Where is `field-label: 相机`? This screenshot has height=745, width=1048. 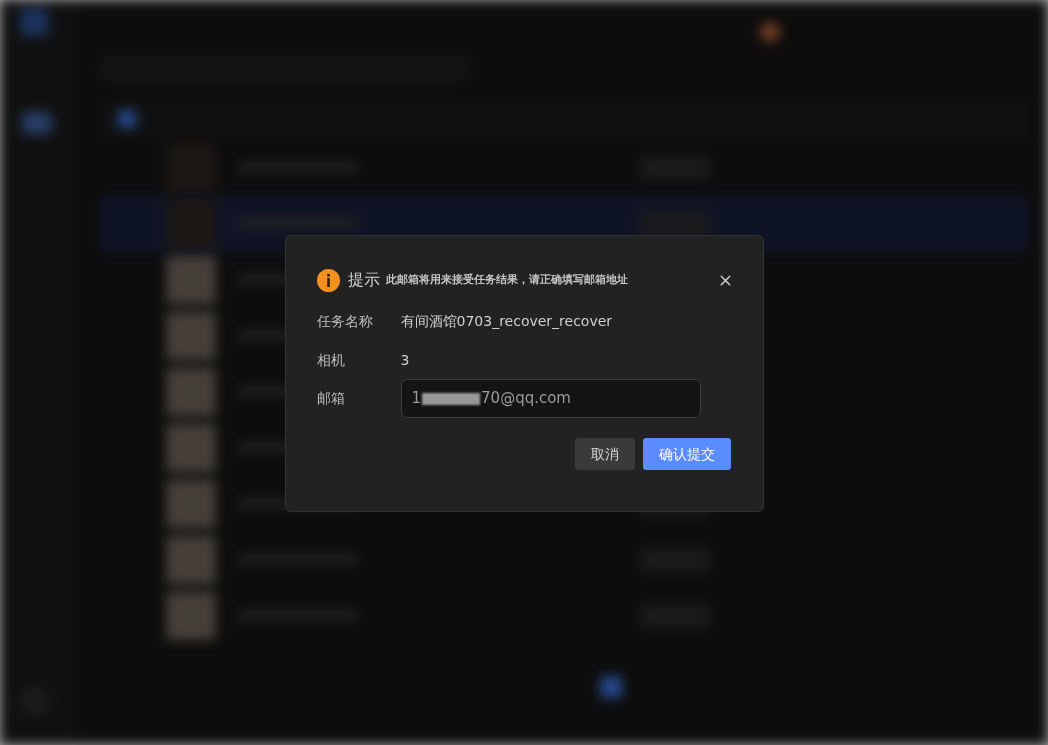 field-label: 相机 is located at coordinates (331, 360).